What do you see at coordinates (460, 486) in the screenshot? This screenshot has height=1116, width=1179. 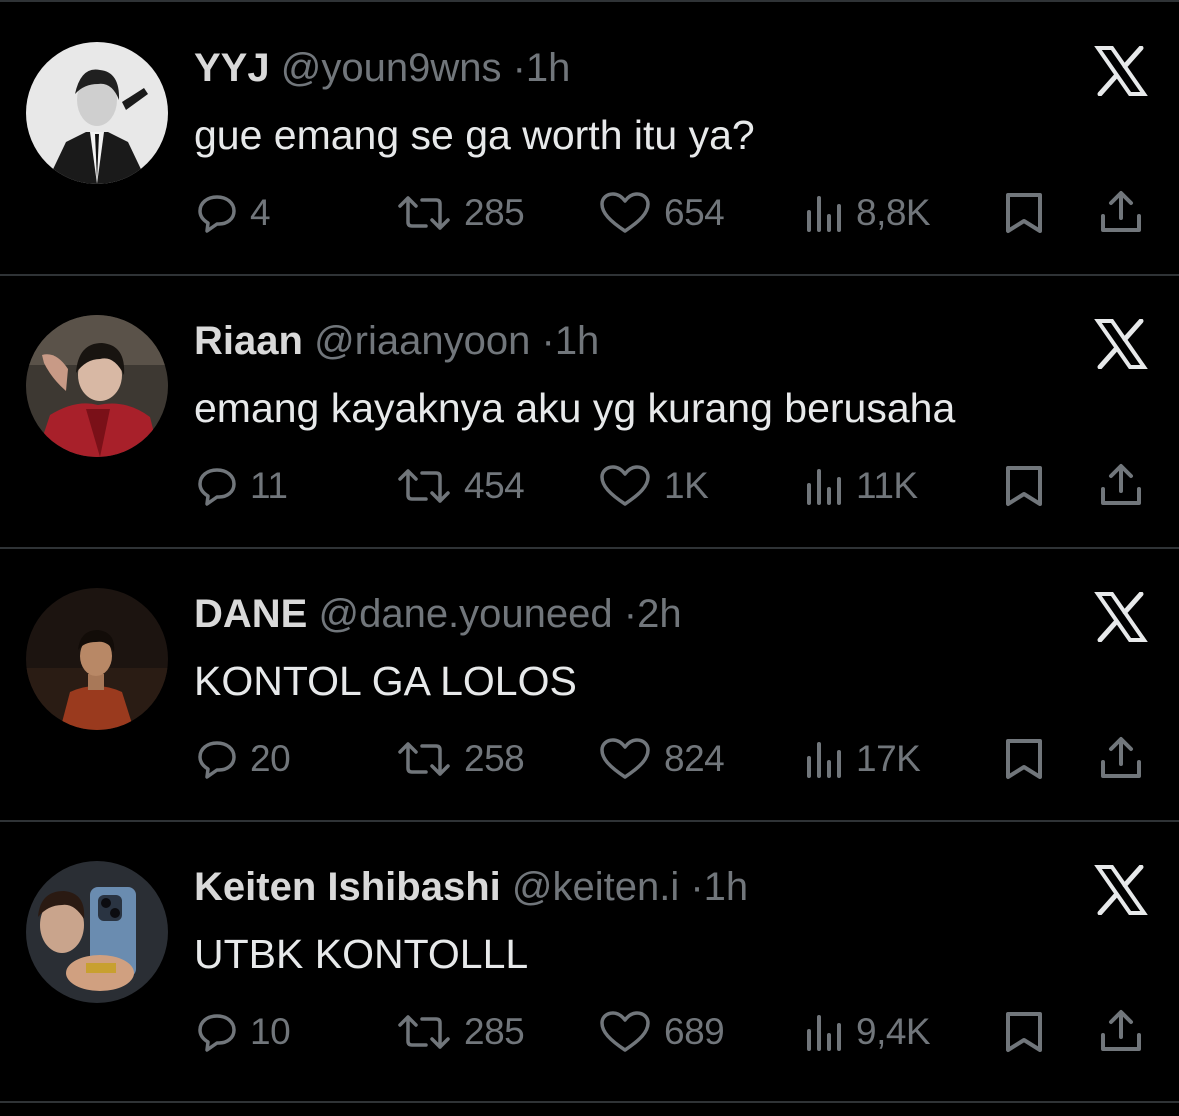 I see `retweet-button: 454` at bounding box center [460, 486].